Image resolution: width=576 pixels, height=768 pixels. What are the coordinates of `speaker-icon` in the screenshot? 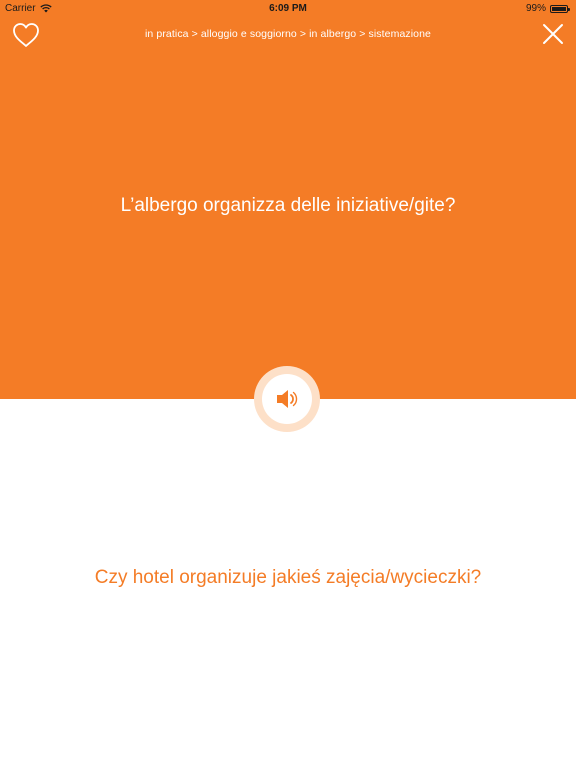 It's located at (287, 399).